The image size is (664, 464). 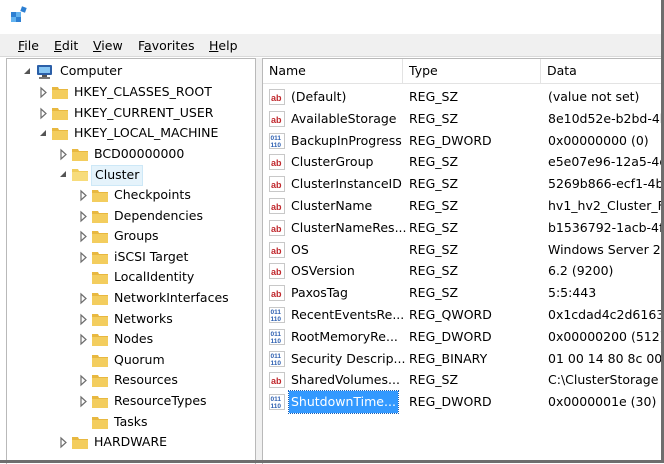 I want to click on tree-node-label: LocalIdentity, so click(x=154, y=277).